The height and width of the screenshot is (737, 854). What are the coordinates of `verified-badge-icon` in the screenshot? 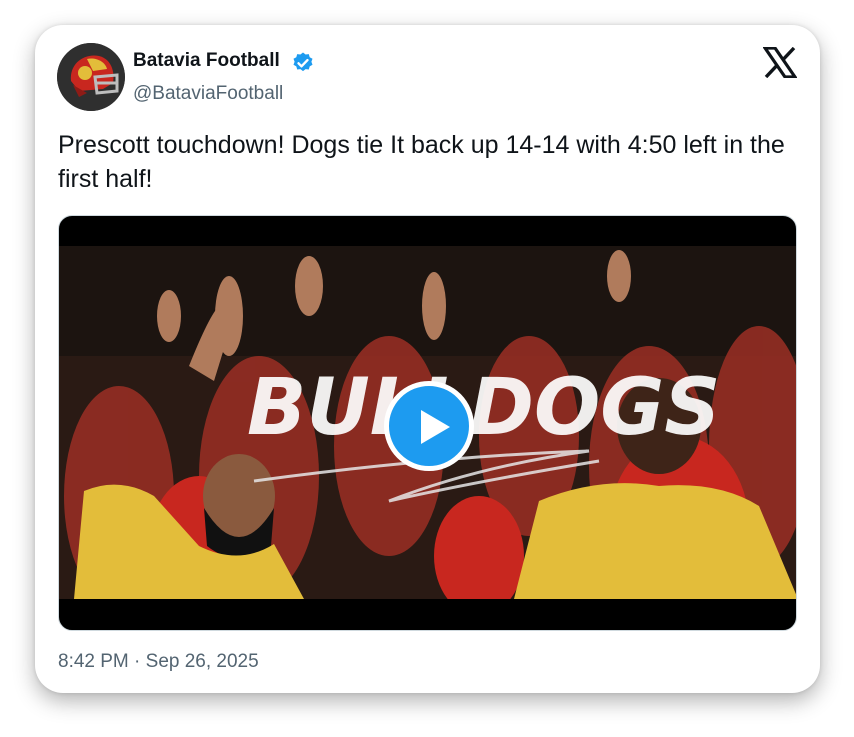 It's located at (303, 62).